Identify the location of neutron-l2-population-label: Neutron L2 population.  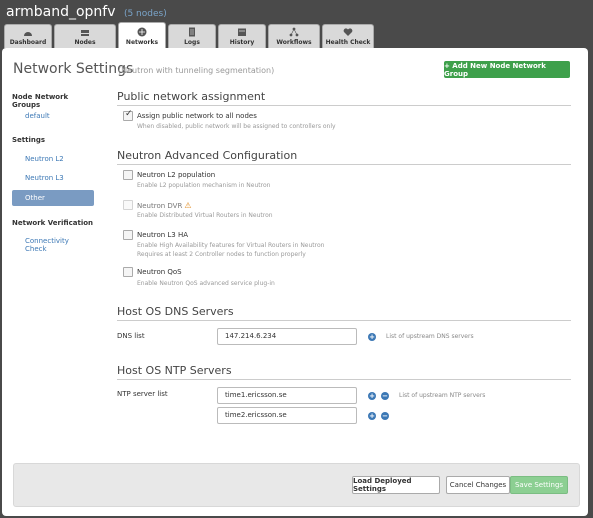
(176, 175).